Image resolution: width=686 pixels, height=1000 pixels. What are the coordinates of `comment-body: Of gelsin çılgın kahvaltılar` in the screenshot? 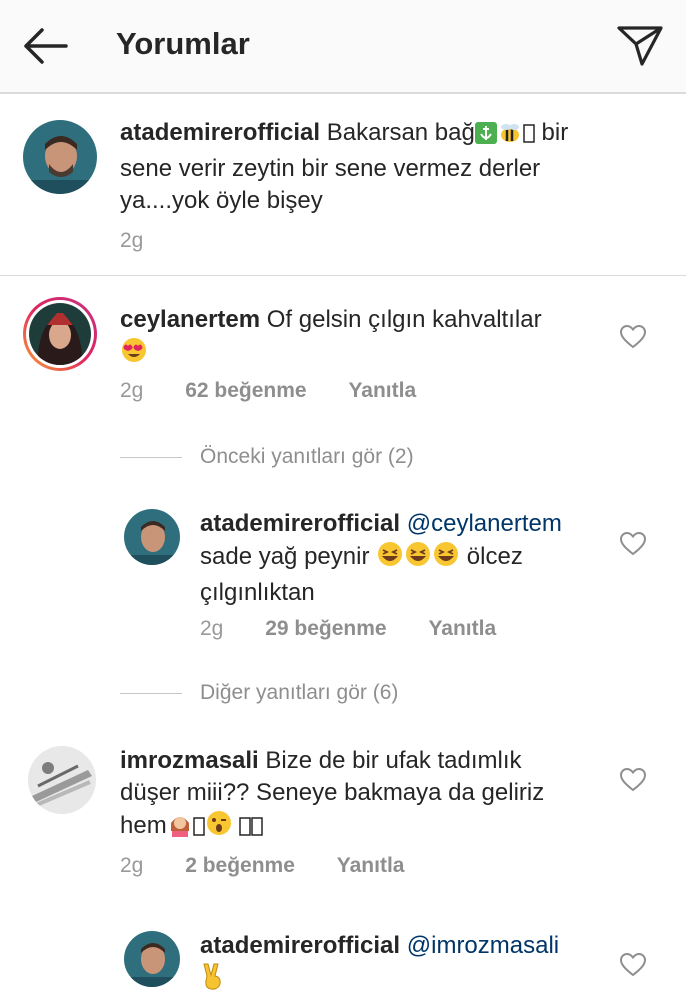 It's located at (404, 319).